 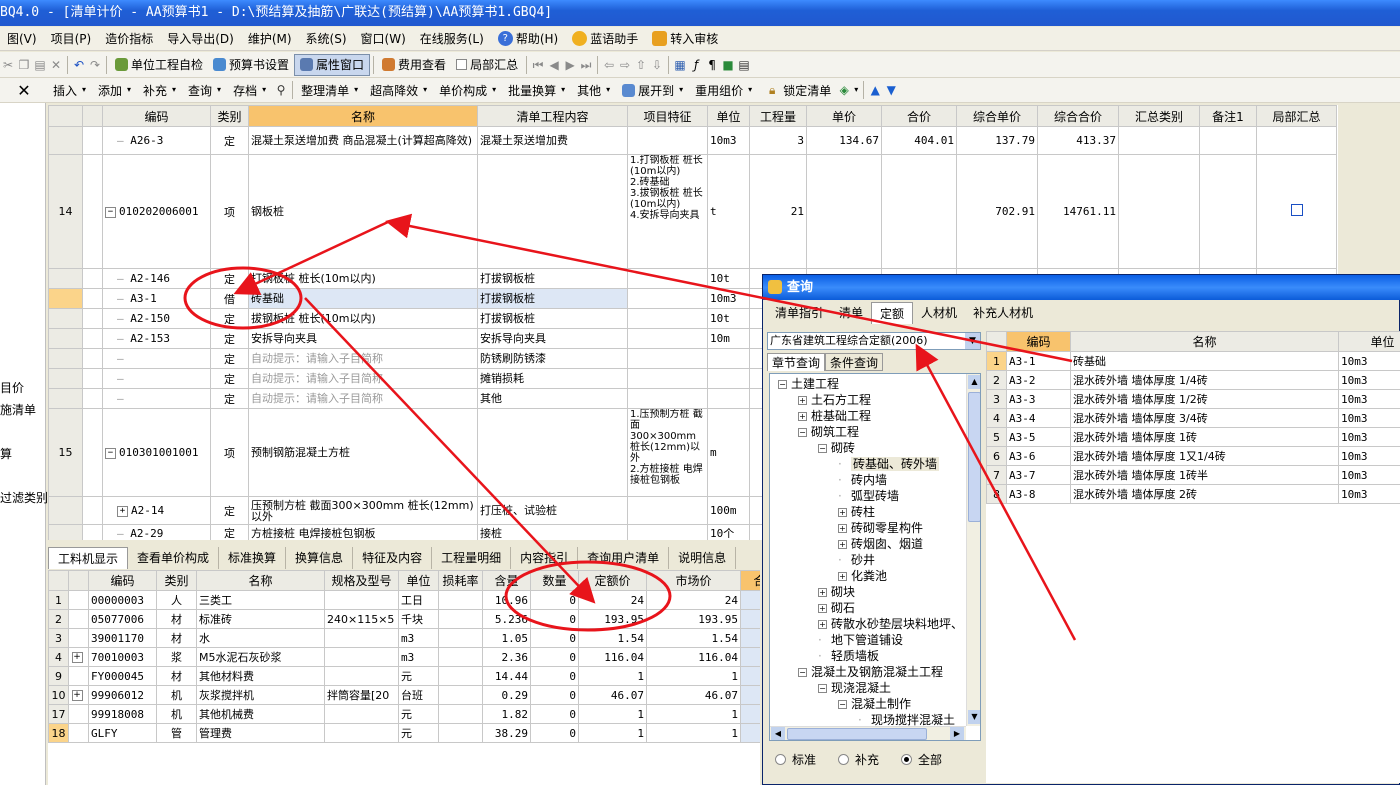 What do you see at coordinates (889, 464) in the screenshot?
I see `tree-node: · 砖基础、砖外墙` at bounding box center [889, 464].